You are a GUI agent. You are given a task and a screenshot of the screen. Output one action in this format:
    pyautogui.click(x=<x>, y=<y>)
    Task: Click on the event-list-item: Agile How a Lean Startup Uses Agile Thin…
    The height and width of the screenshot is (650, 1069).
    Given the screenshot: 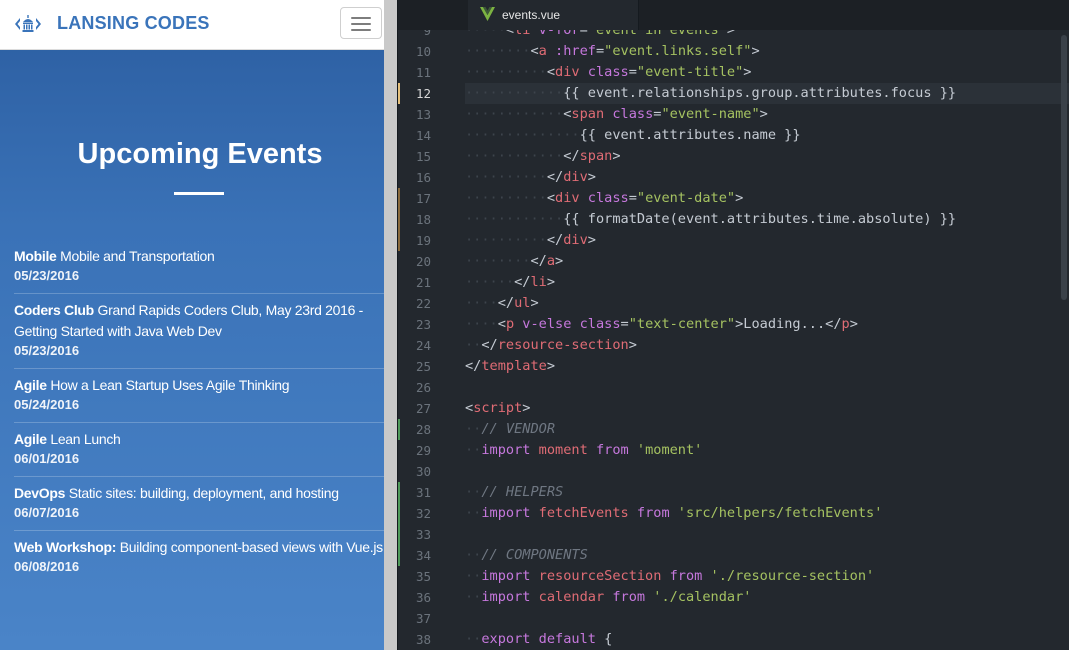 What is the action you would take?
    pyautogui.click(x=199, y=396)
    